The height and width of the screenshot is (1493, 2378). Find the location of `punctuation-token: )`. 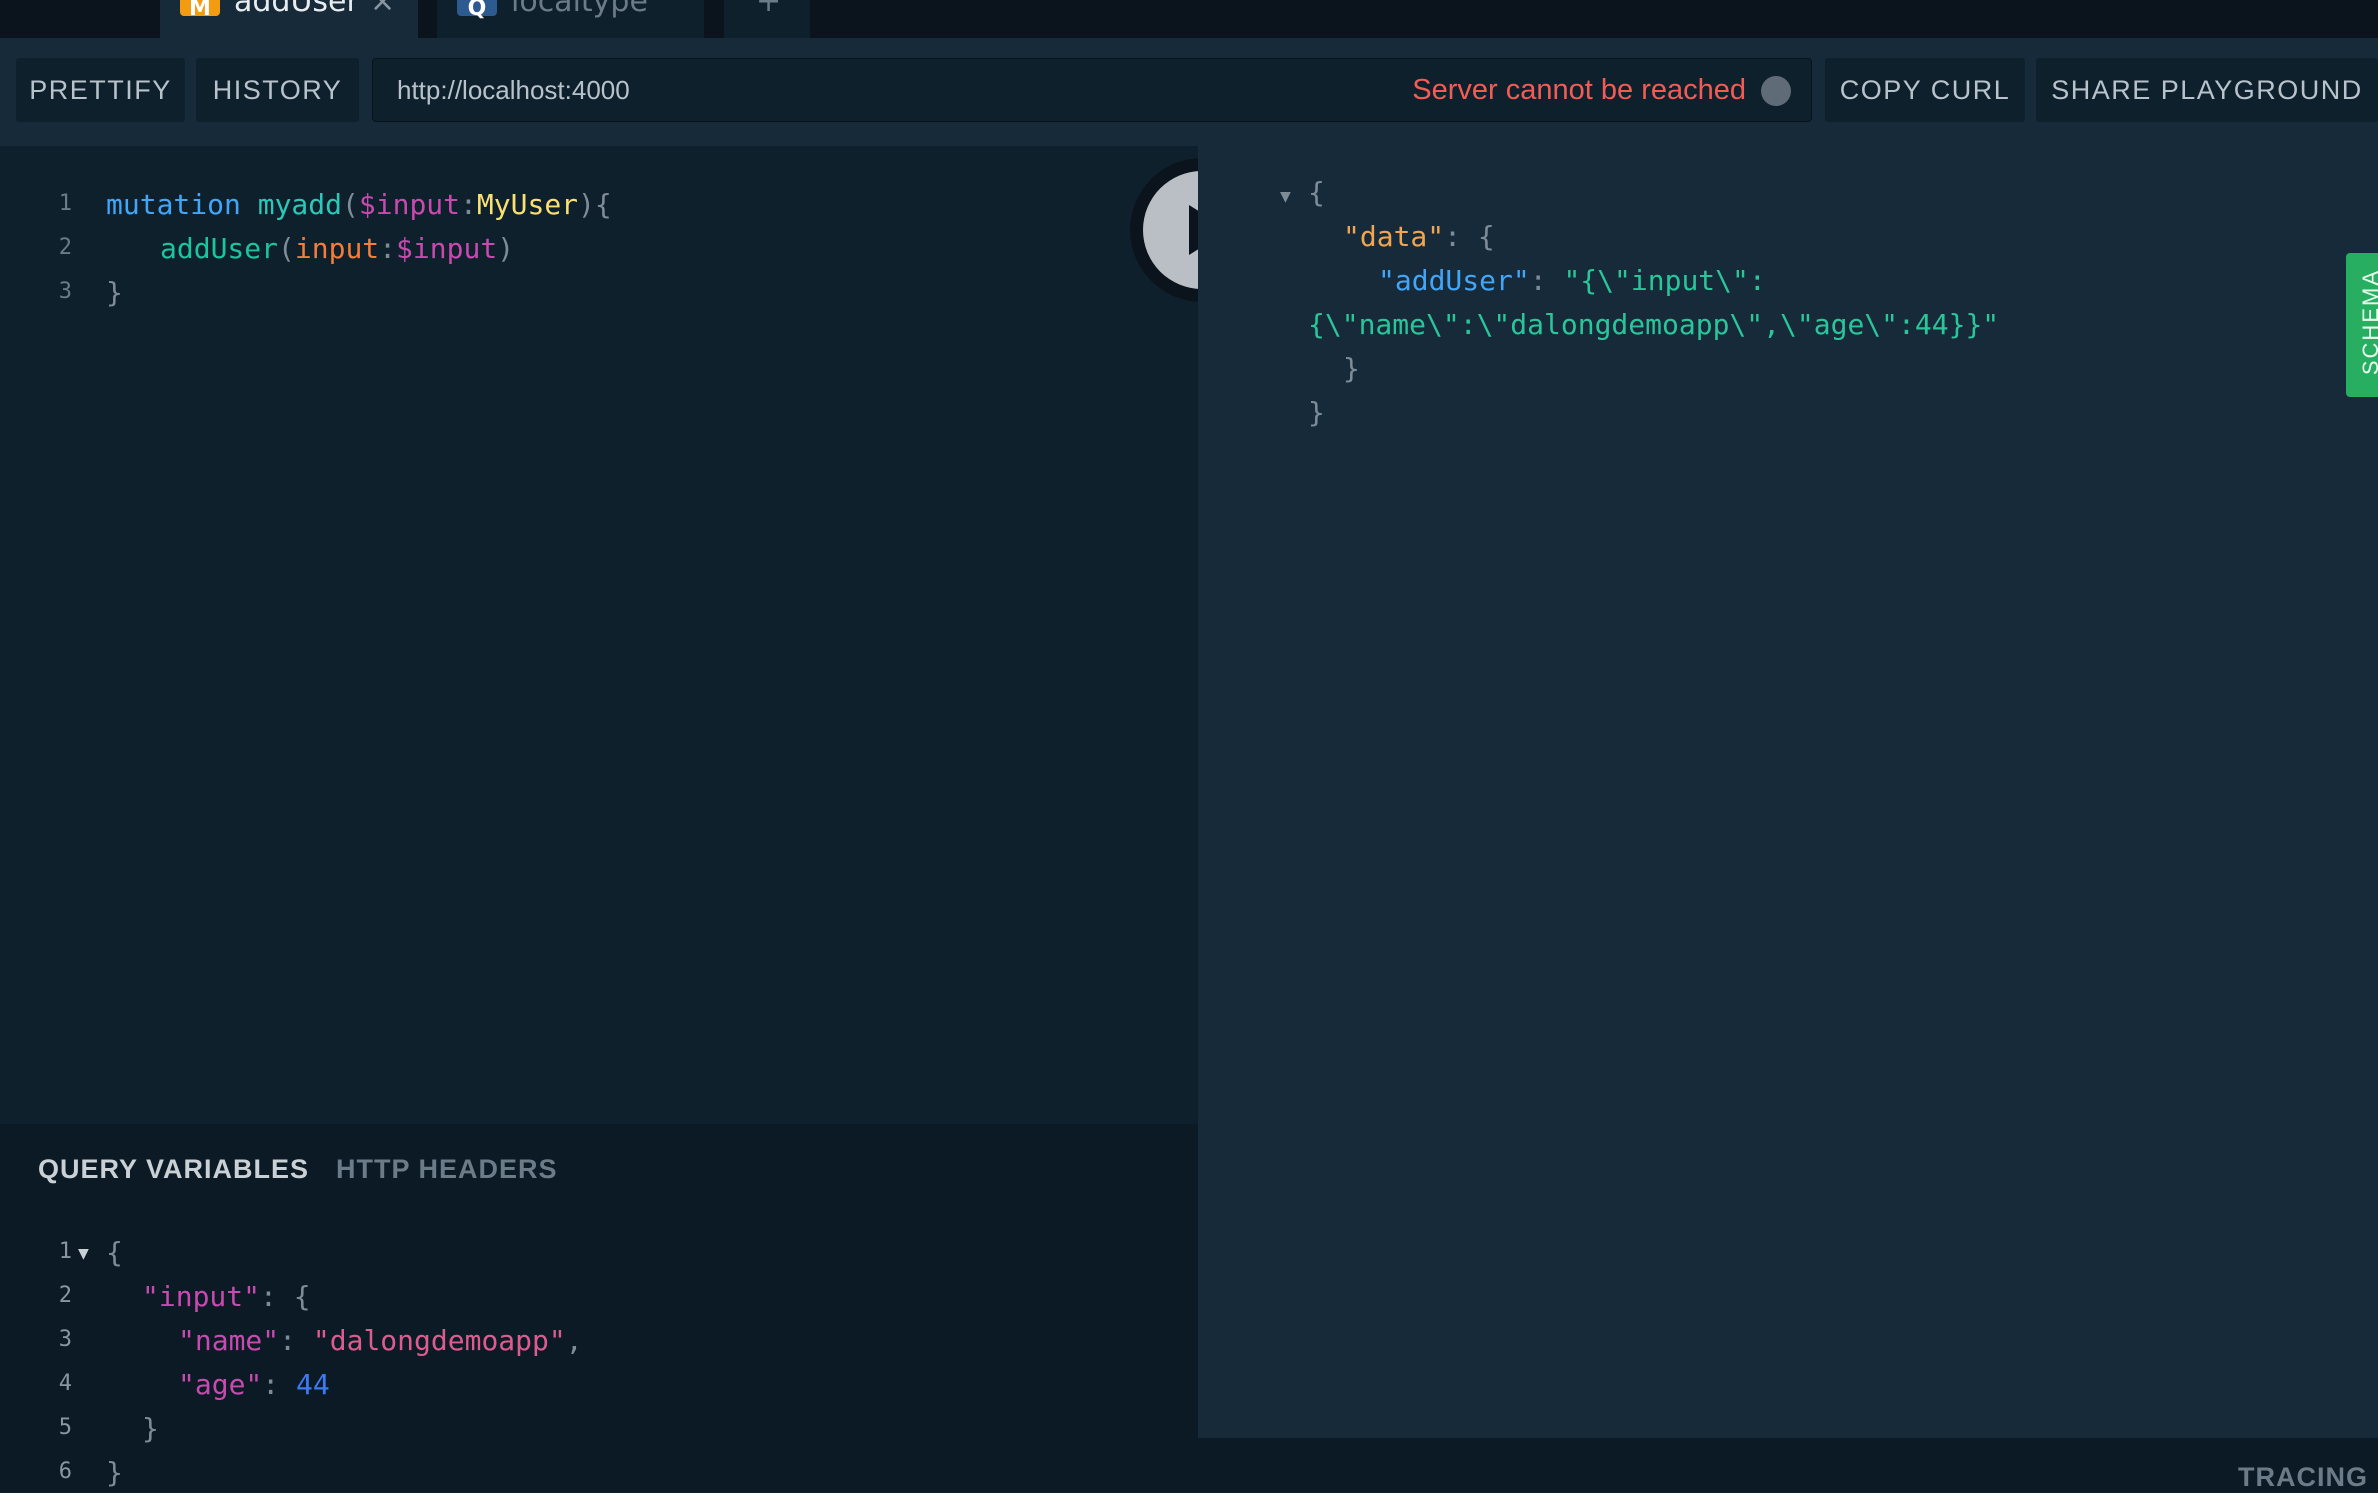

punctuation-token: ) is located at coordinates (506, 248).